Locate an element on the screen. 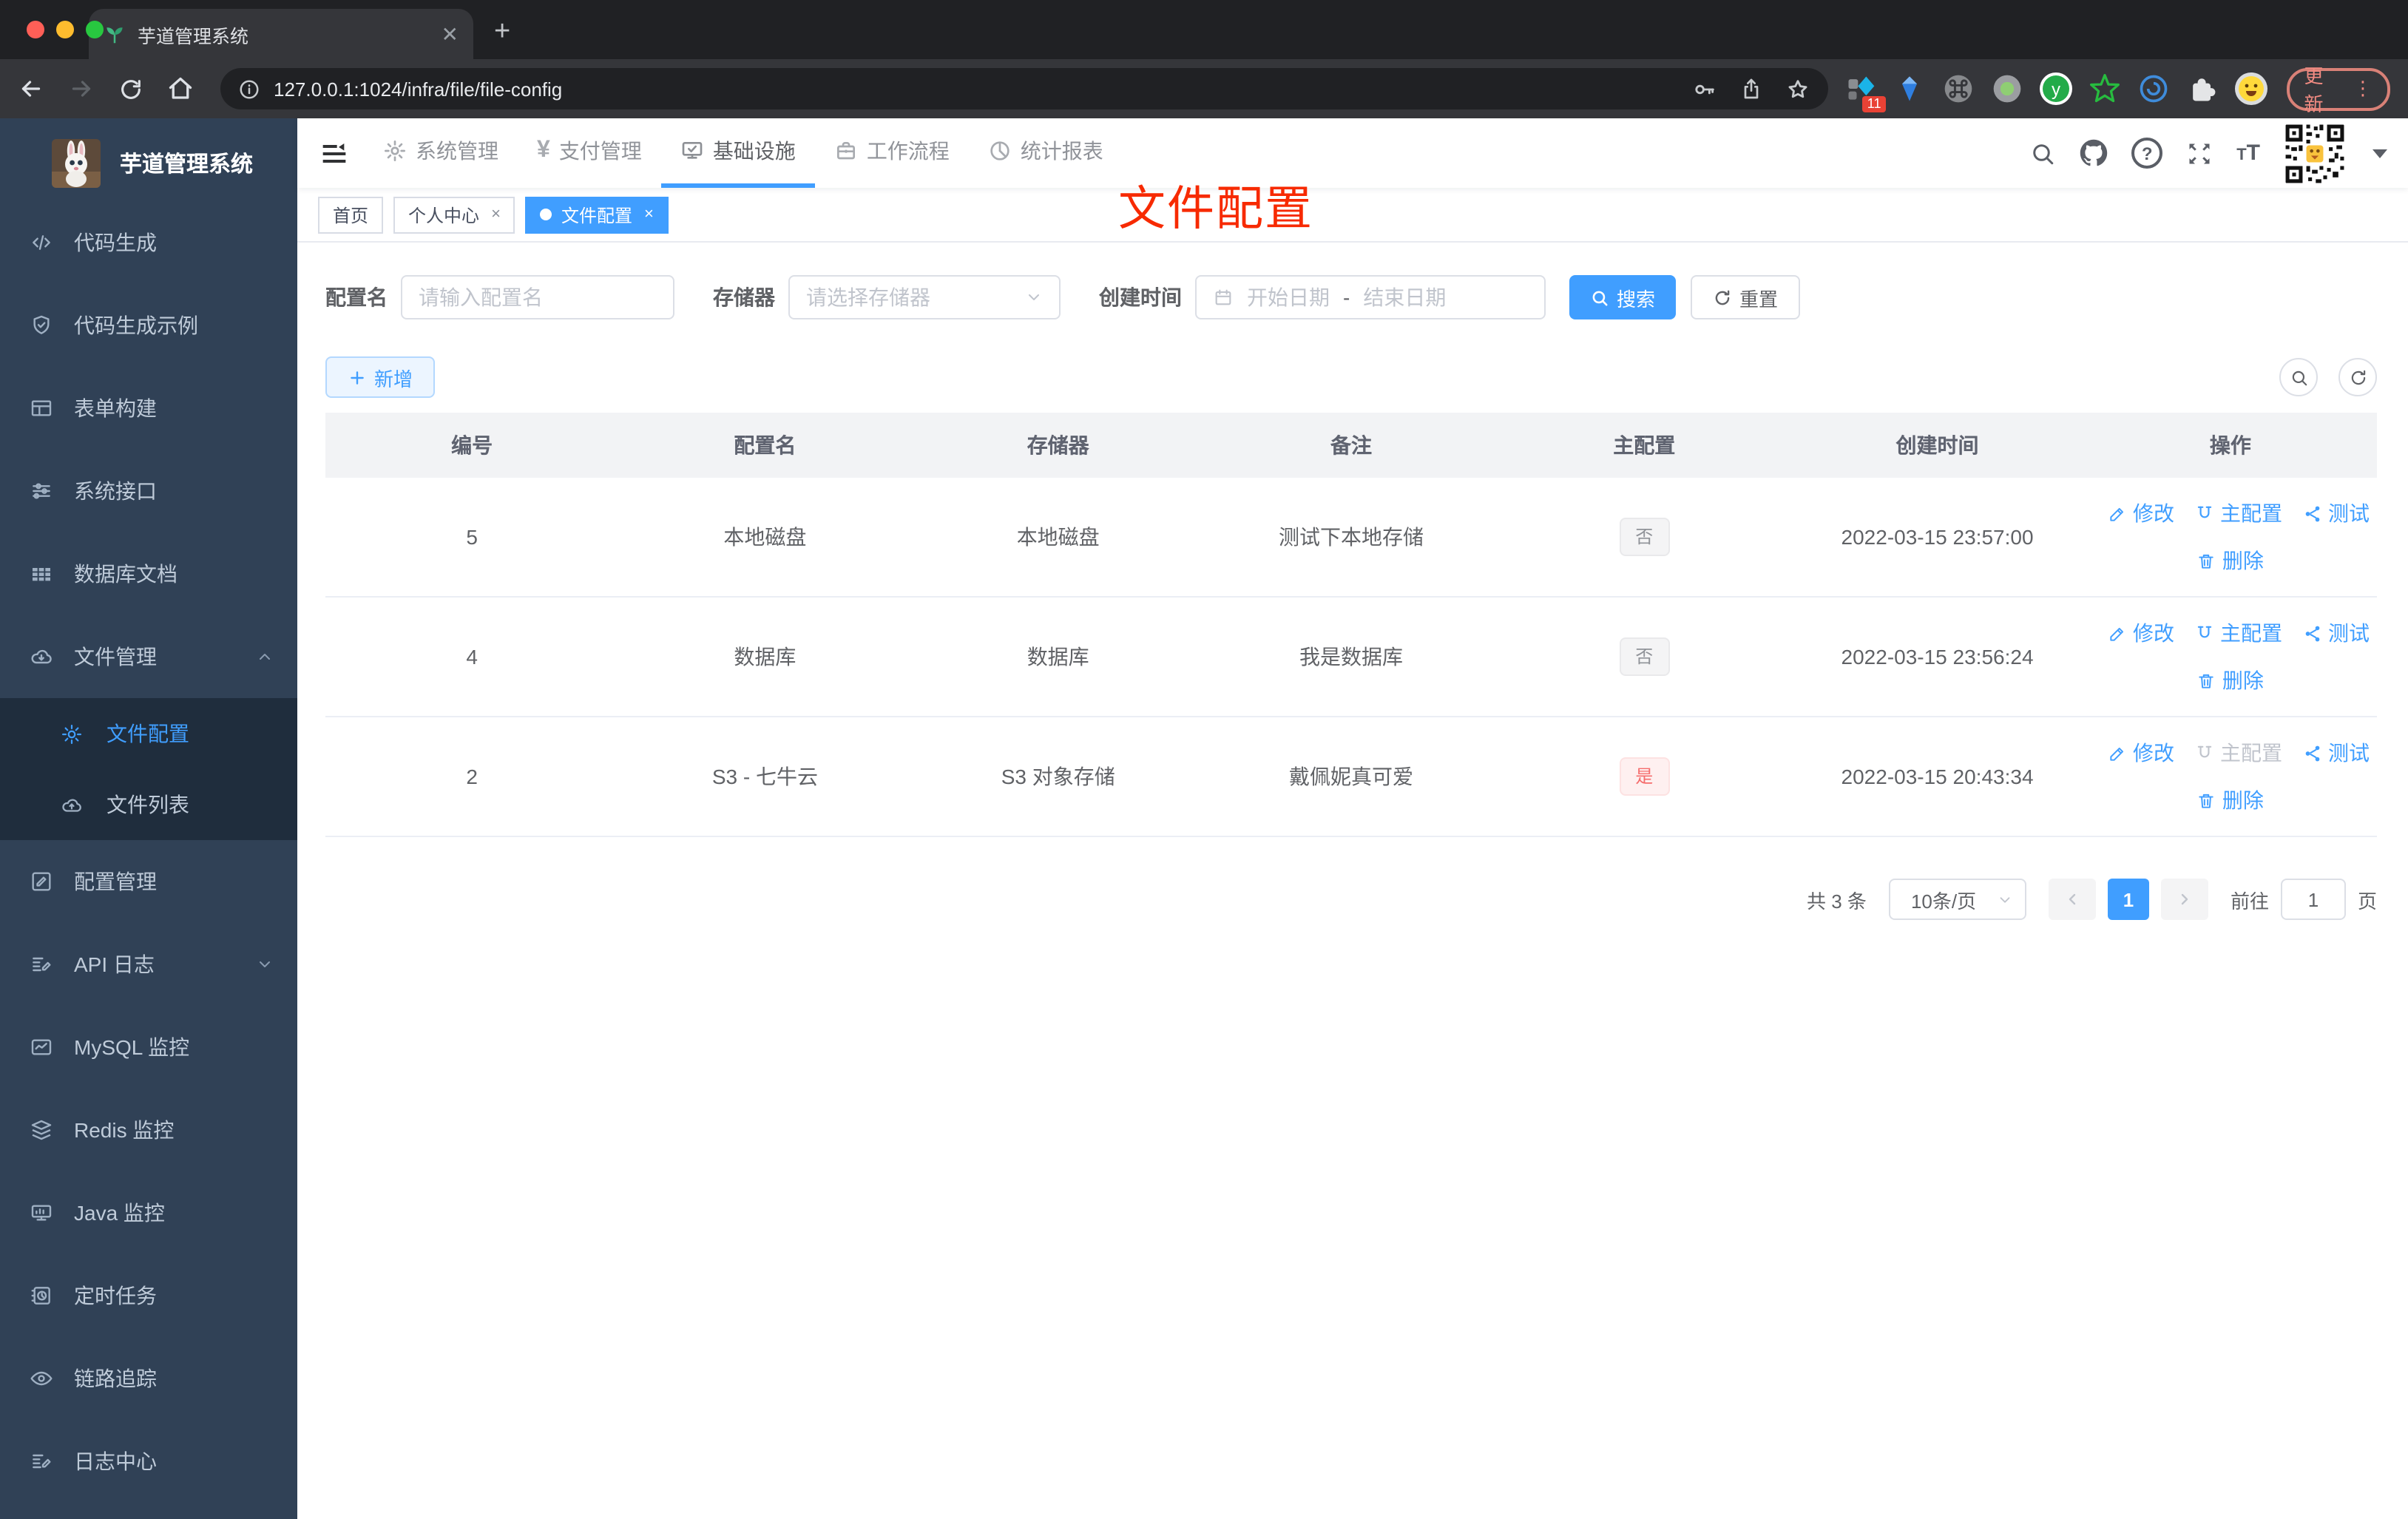 The height and width of the screenshot is (1519, 2408). window-controls is located at coordinates (65, 29).